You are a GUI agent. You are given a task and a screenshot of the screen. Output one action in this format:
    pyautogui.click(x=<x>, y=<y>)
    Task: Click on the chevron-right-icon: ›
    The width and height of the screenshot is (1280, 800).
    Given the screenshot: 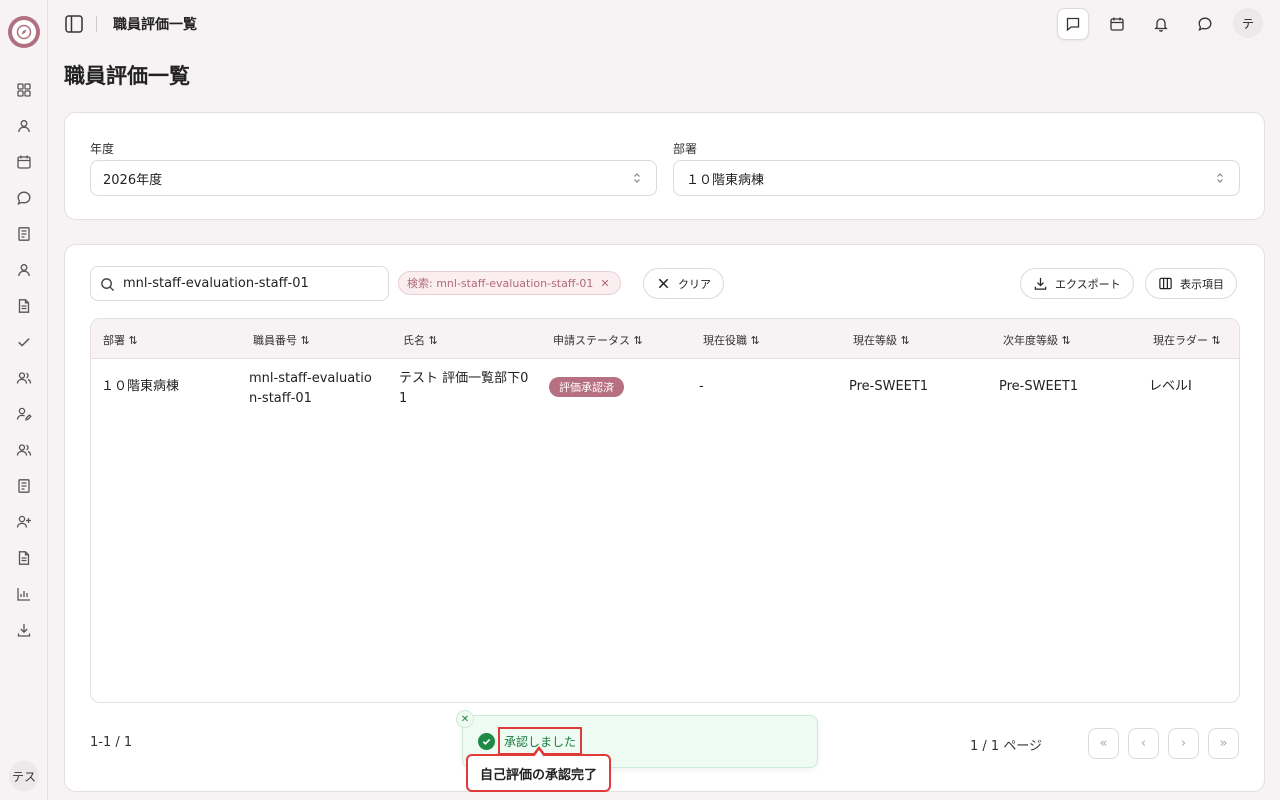 What is the action you would take?
    pyautogui.click(x=1183, y=743)
    